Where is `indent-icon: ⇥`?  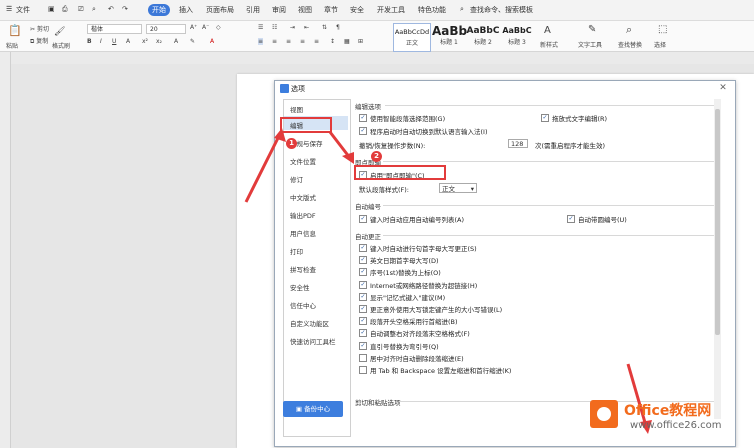 indent-icon: ⇥ is located at coordinates (292, 27).